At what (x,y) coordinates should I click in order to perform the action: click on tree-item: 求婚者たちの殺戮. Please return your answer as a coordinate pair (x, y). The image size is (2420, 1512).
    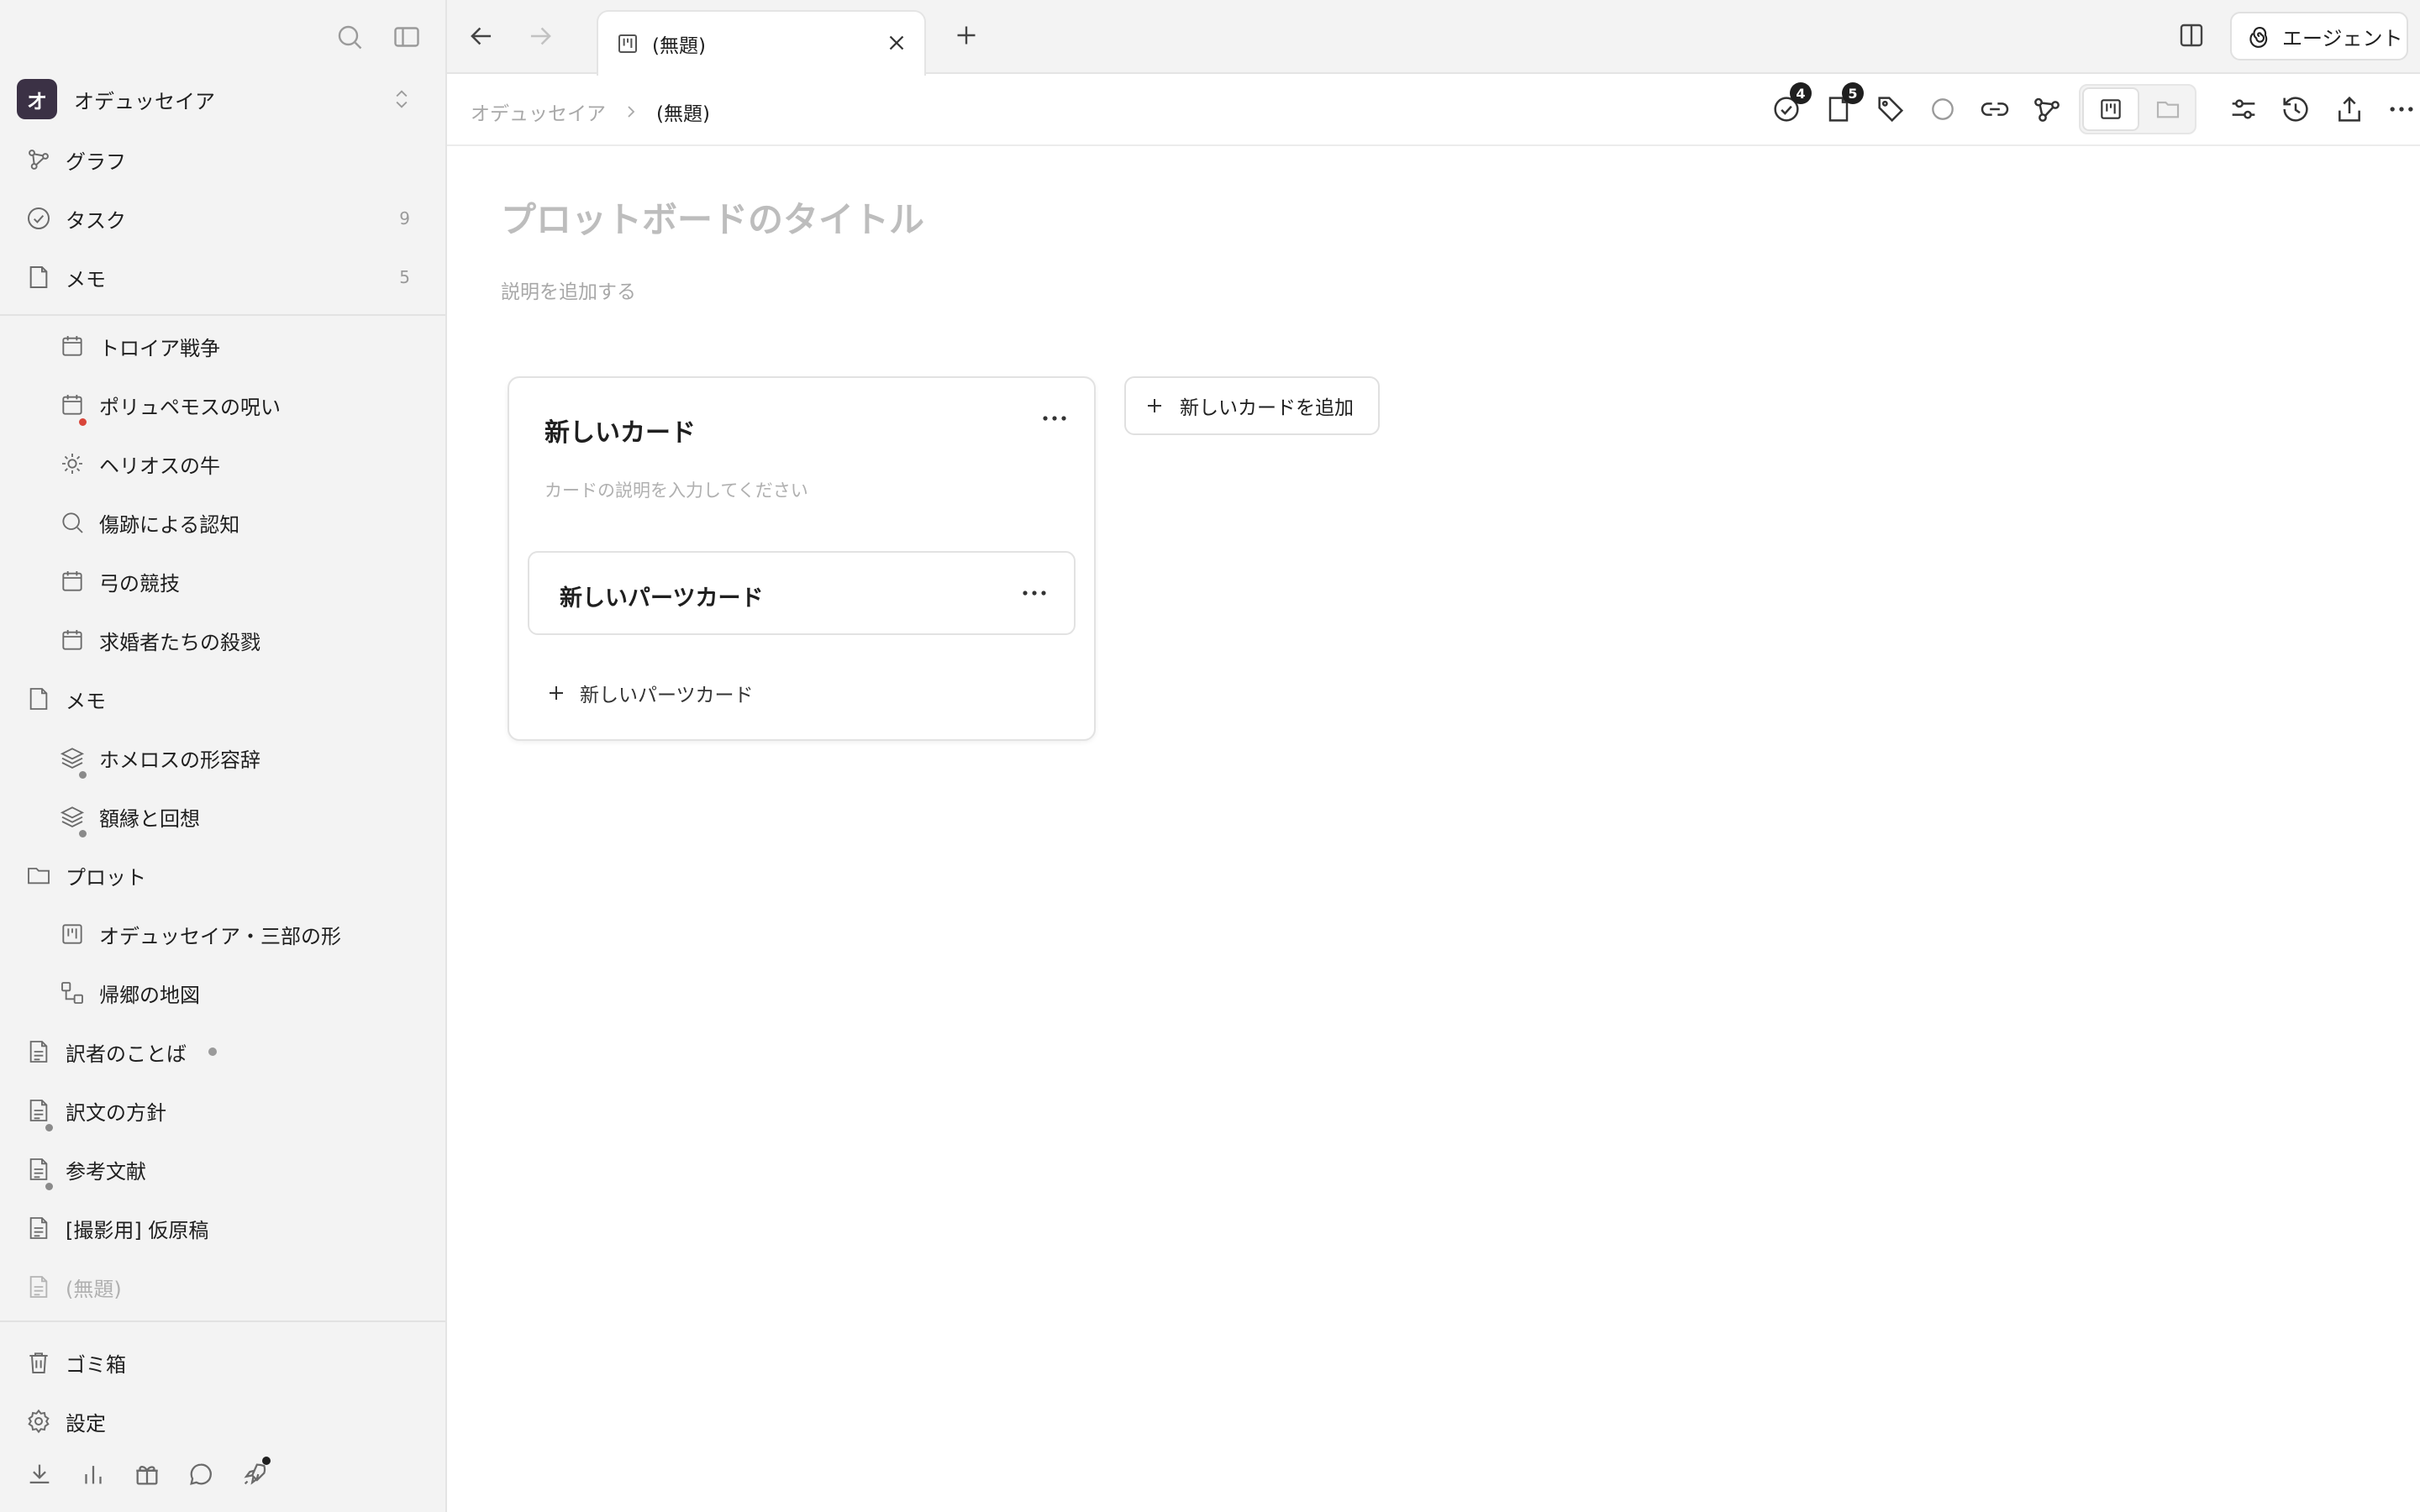
    Looking at the image, I should click on (240, 640).